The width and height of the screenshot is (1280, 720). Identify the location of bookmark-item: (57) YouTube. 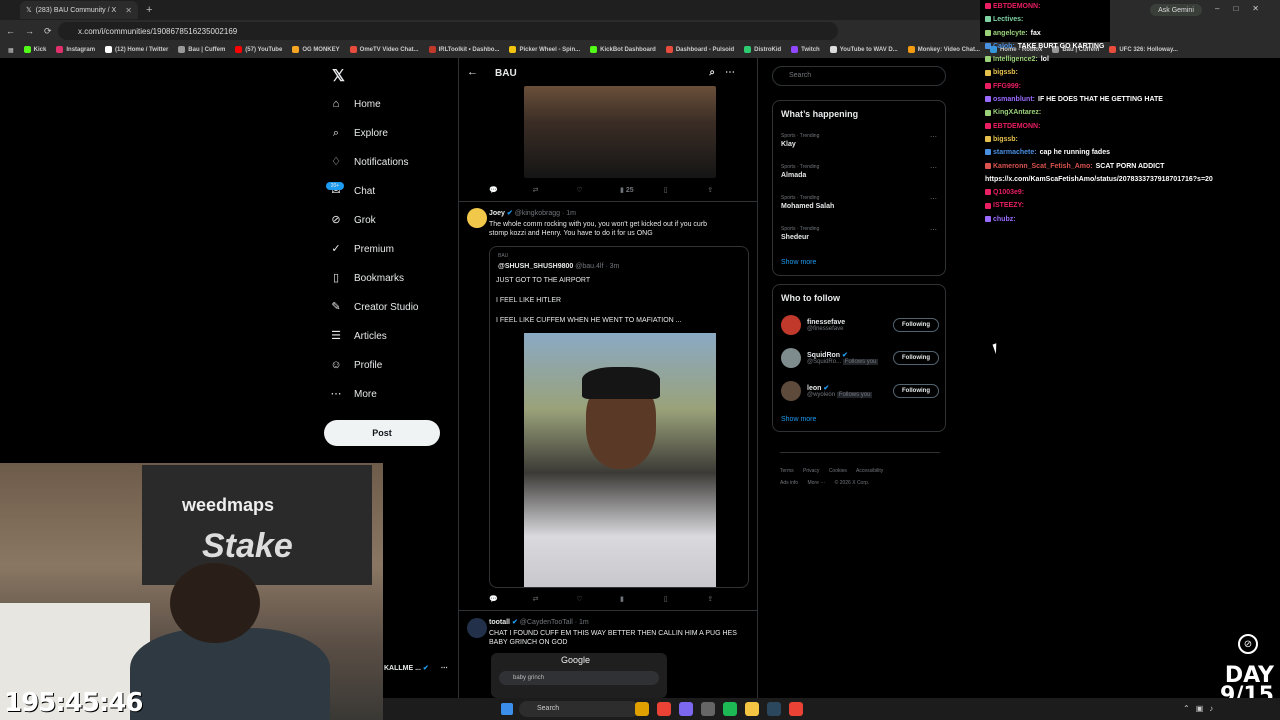
(258, 50).